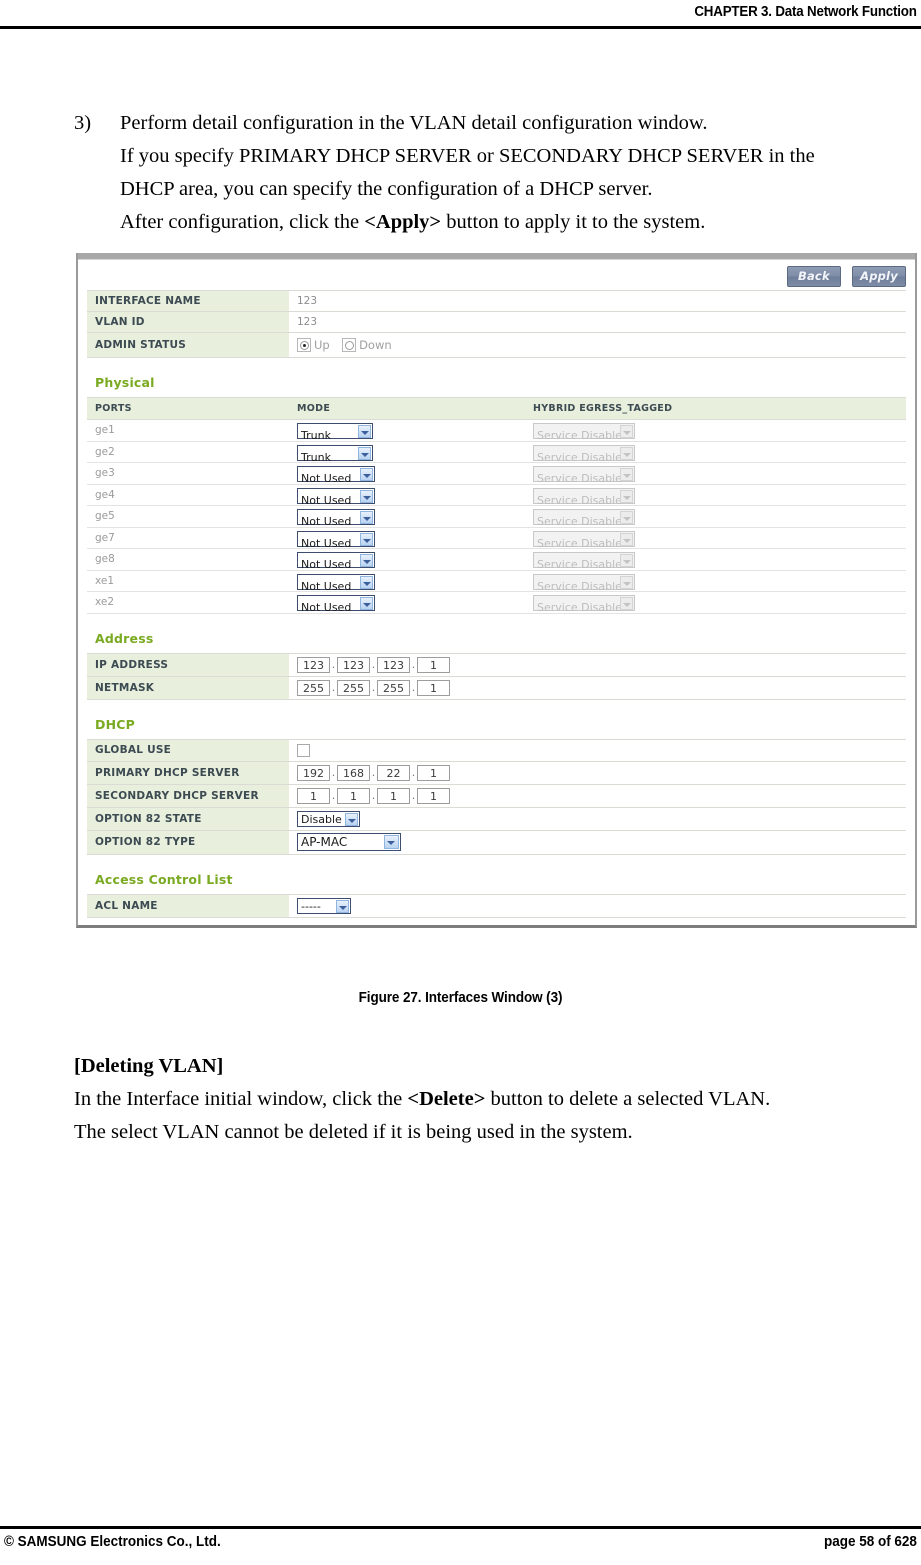 This screenshot has width=921, height=1565. Describe the element at coordinates (597, 772) in the screenshot. I see `primary-dhcp-fields: 192. 168. 22. 1` at that location.